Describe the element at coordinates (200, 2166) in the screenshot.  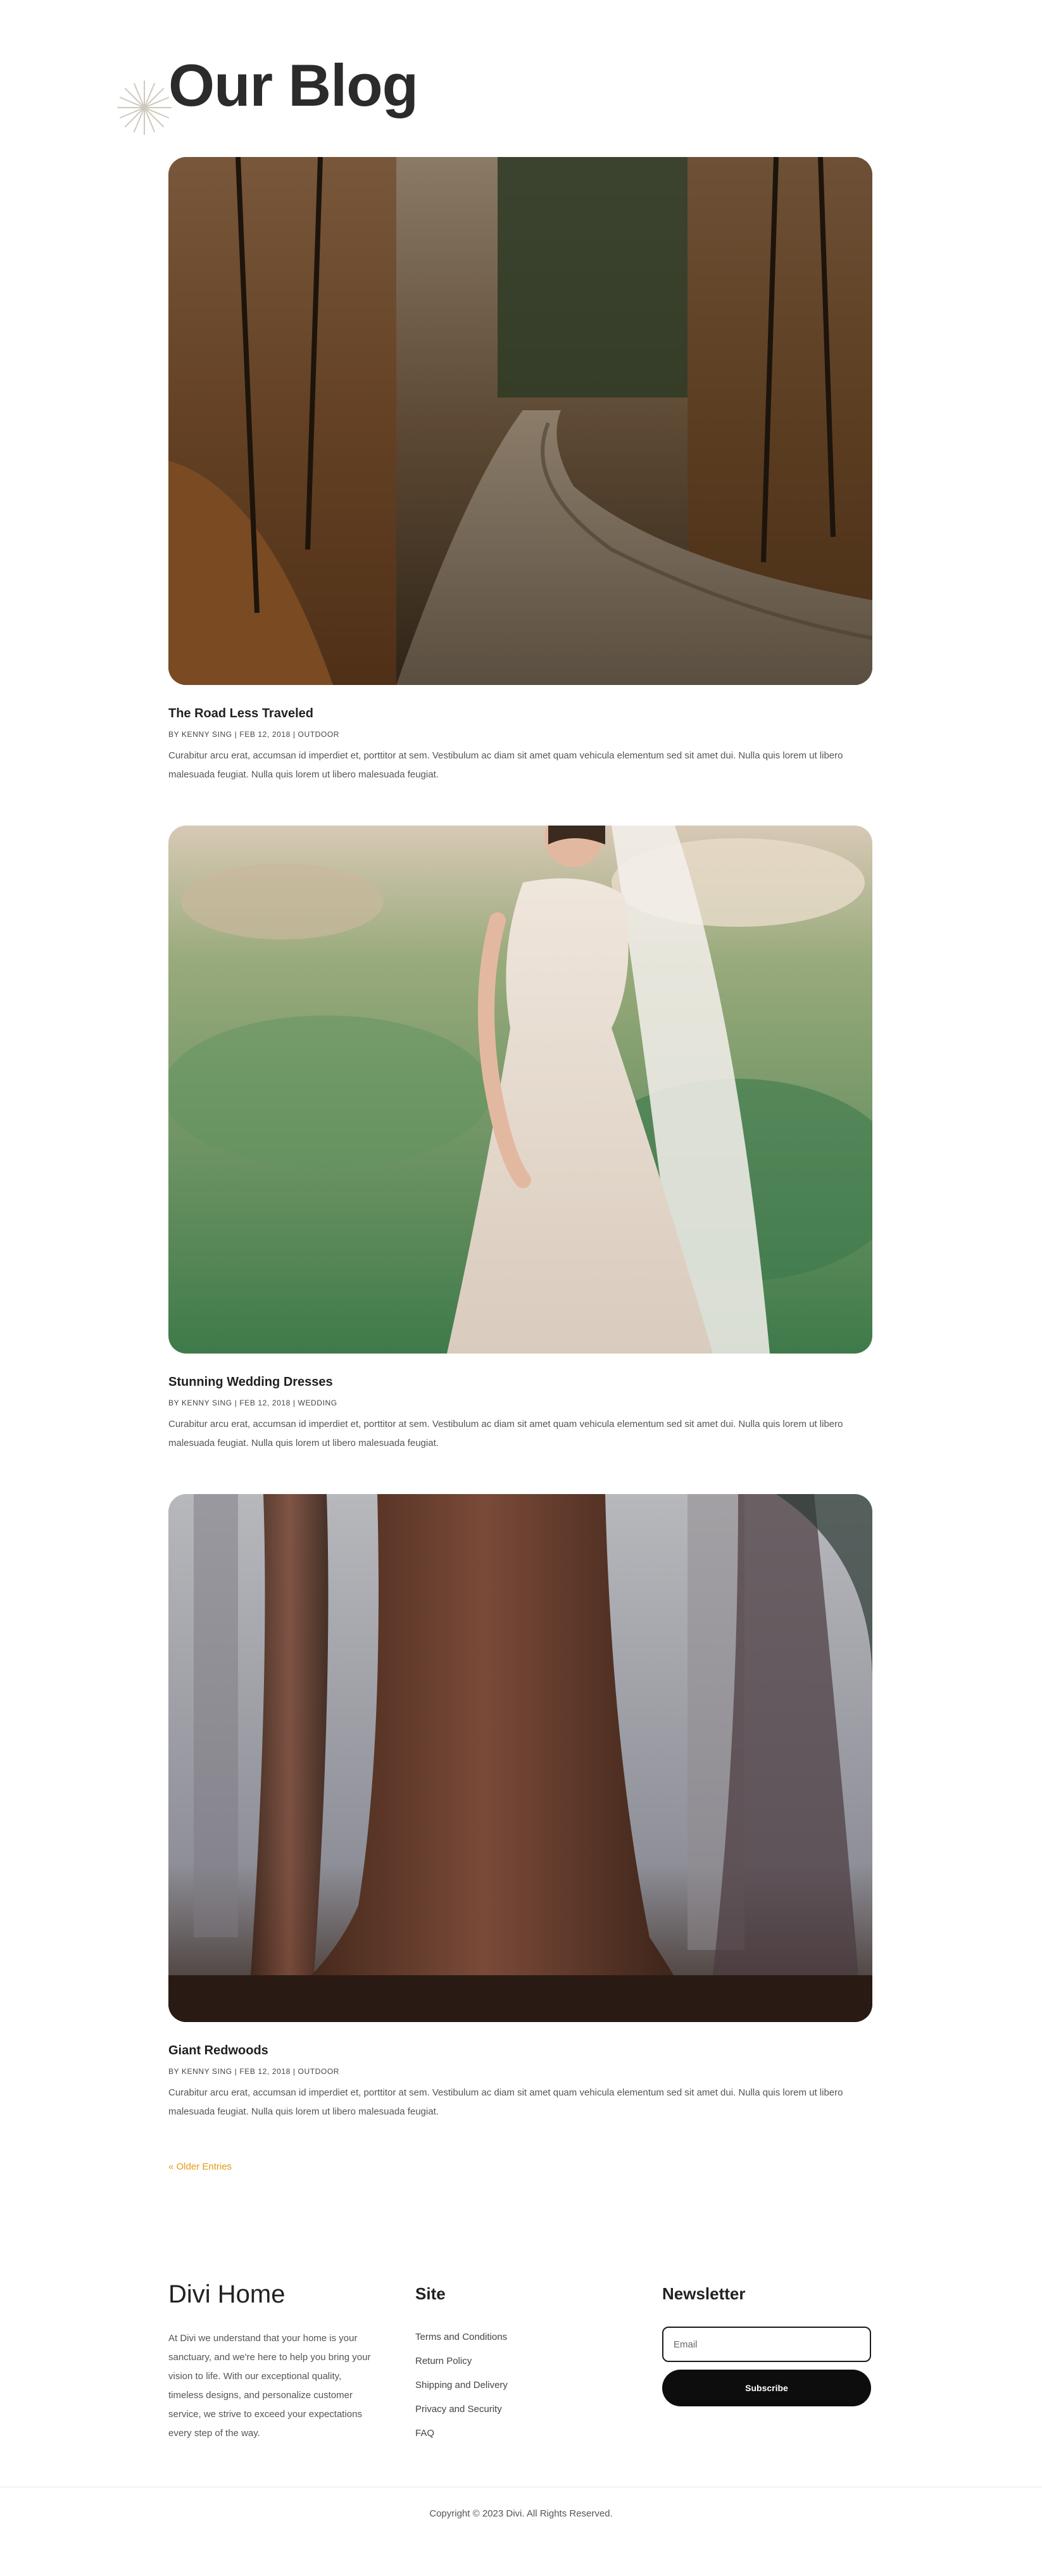
I see `older-entries-link: « Older Entries` at that location.